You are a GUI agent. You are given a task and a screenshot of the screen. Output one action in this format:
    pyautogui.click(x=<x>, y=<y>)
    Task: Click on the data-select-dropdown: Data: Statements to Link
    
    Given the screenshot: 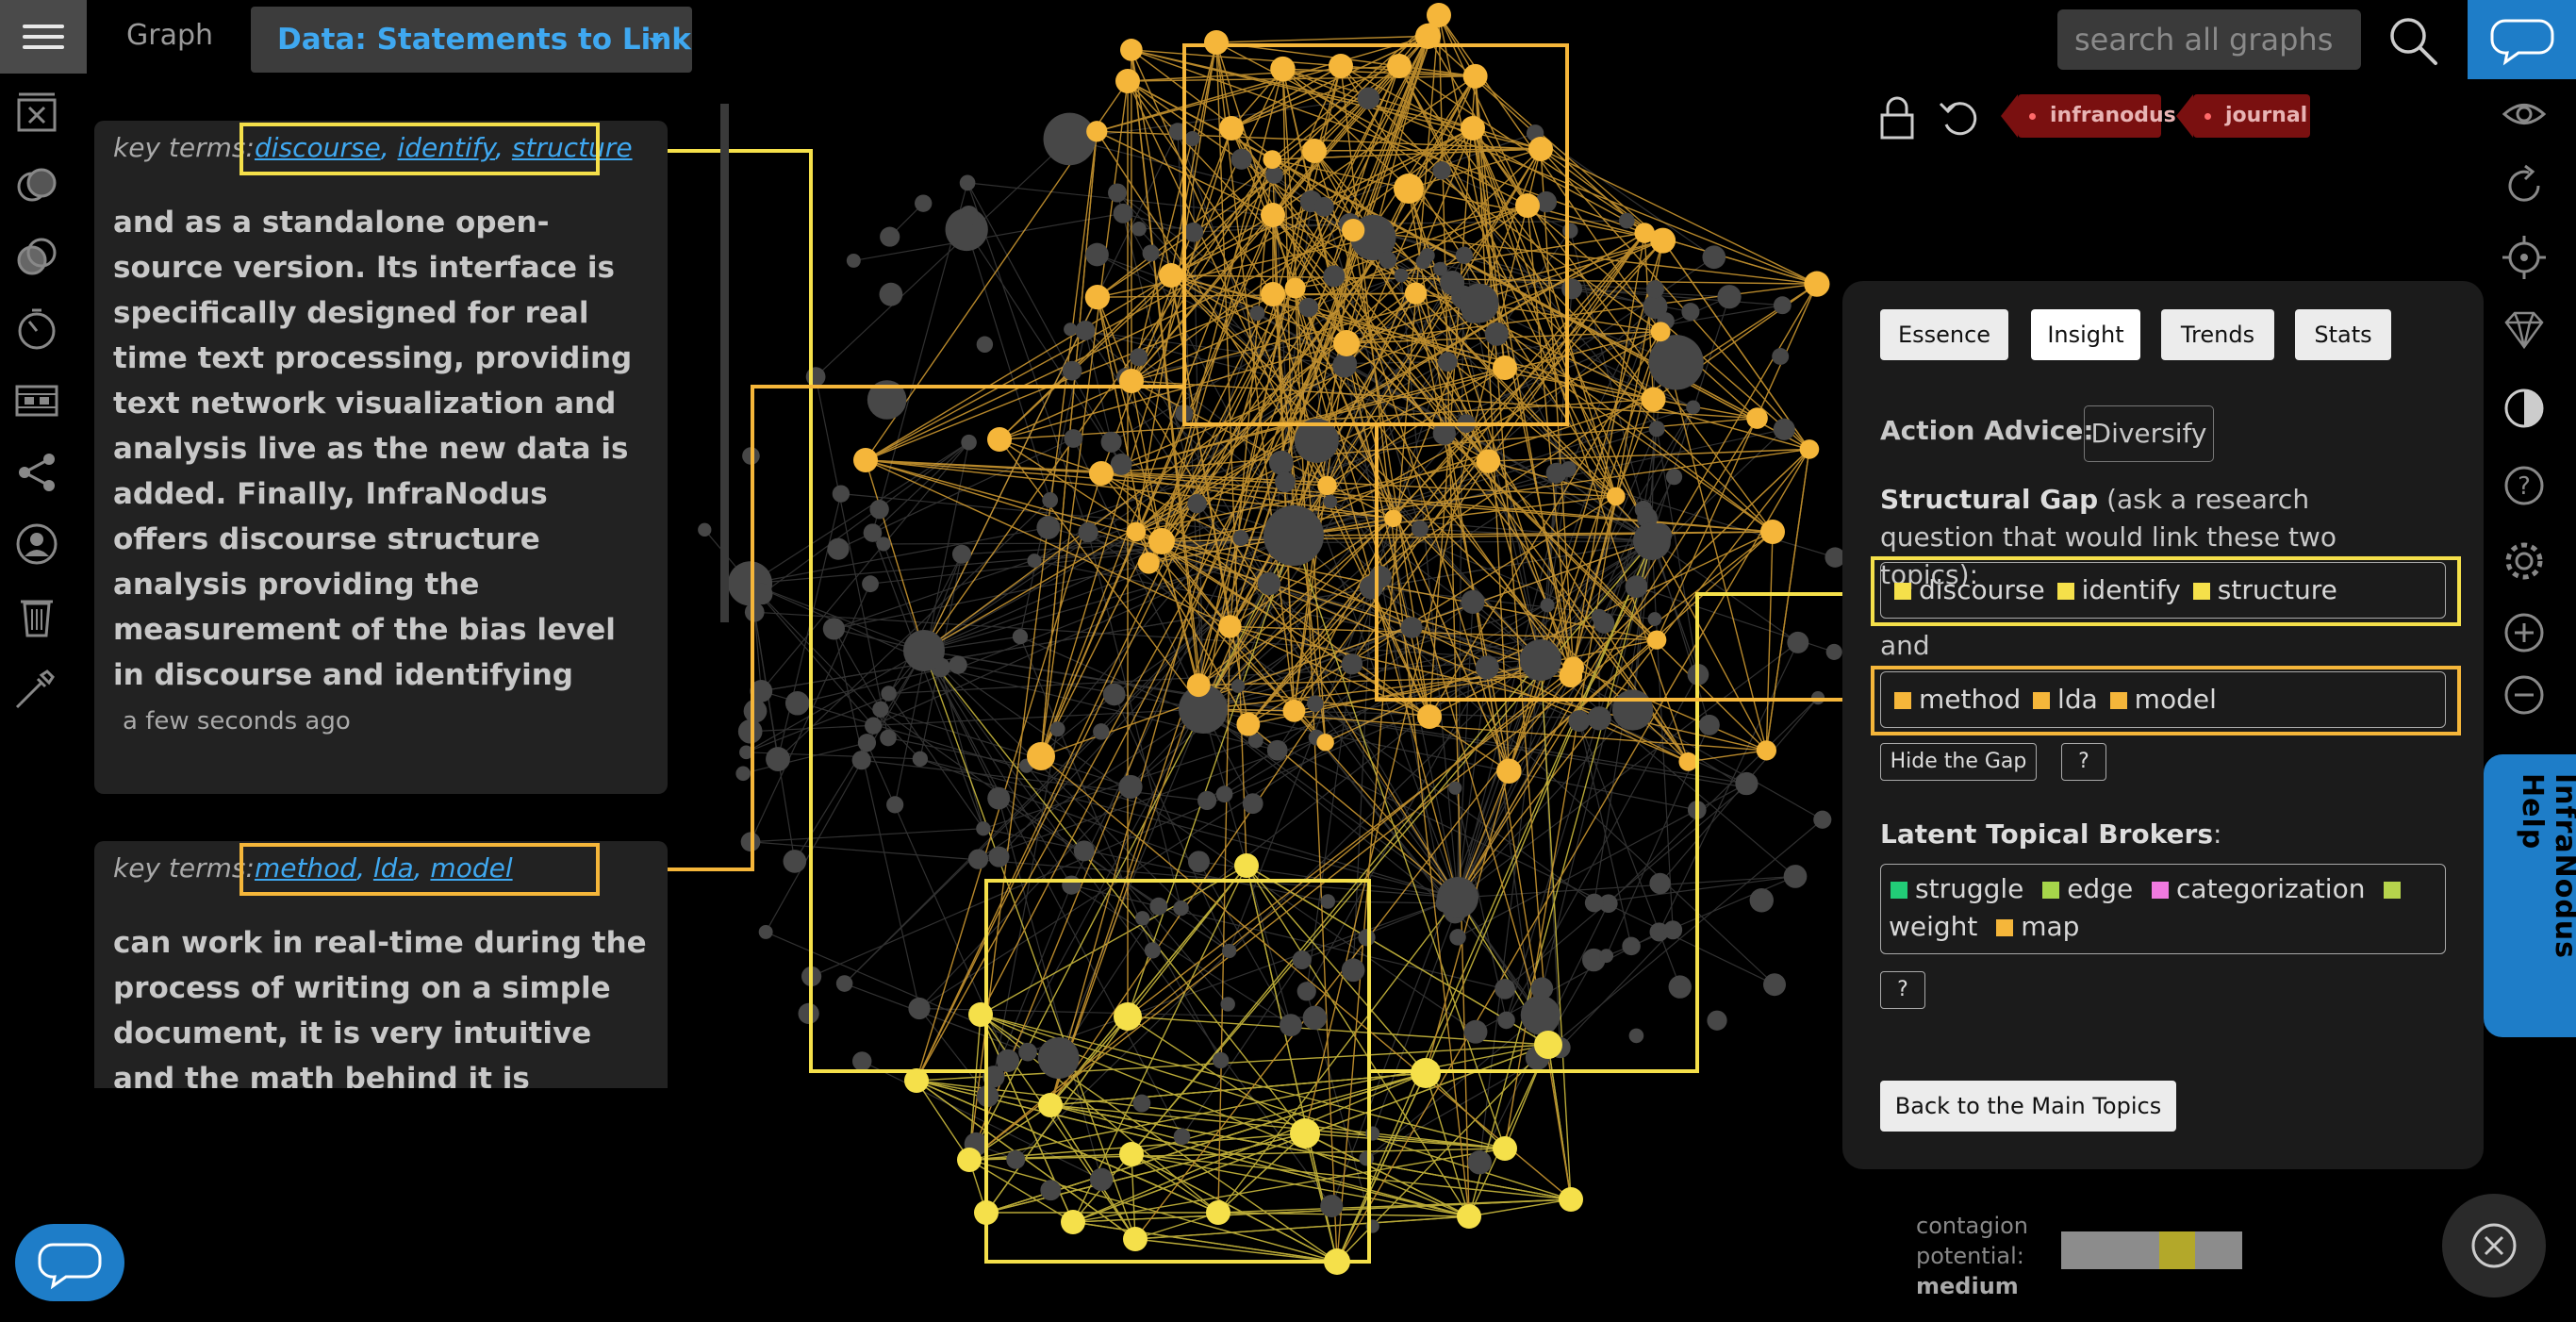 What is the action you would take?
    pyautogui.click(x=471, y=40)
    